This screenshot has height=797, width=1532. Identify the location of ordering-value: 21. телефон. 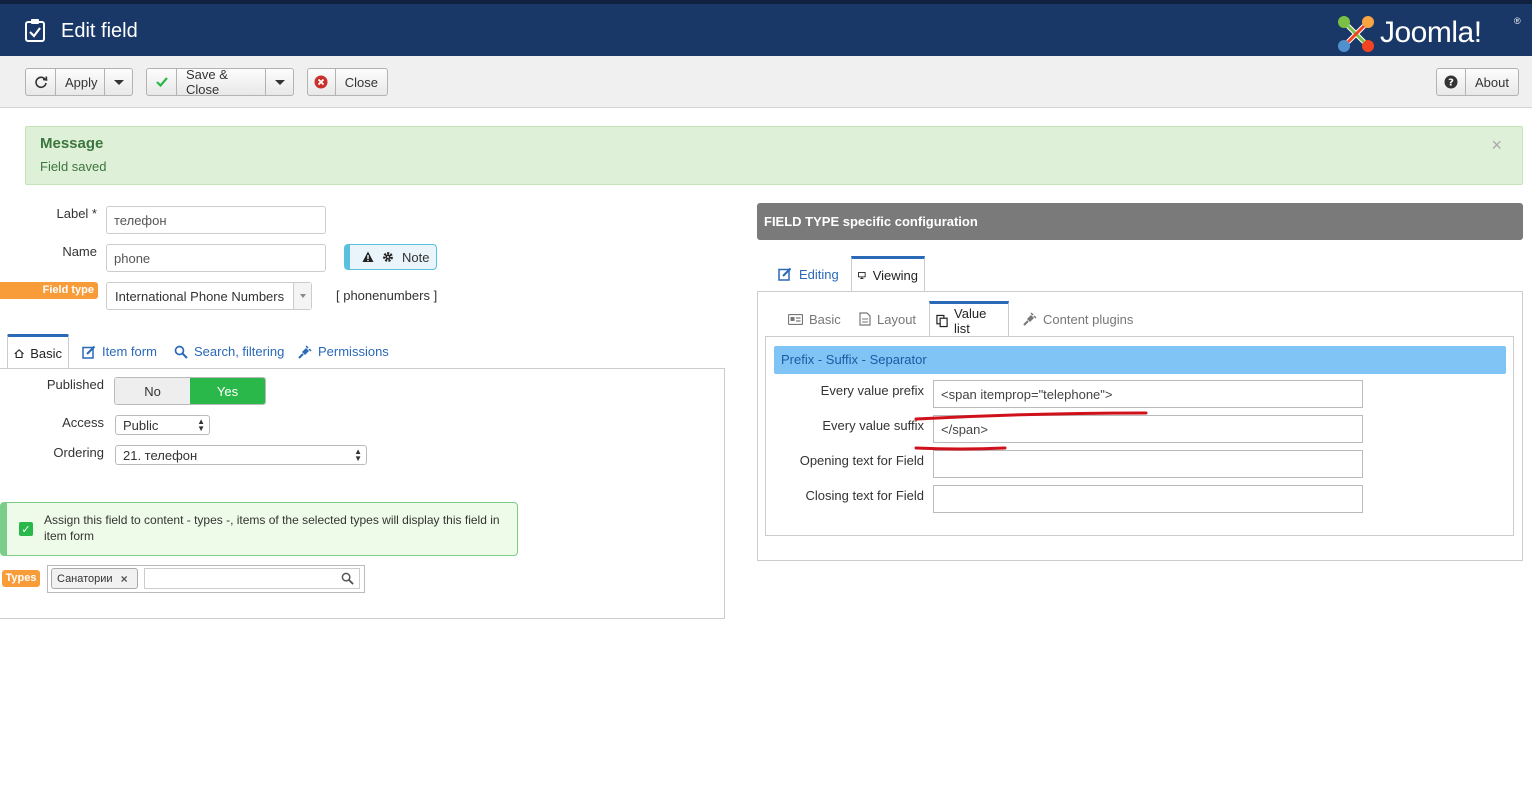
(160, 455).